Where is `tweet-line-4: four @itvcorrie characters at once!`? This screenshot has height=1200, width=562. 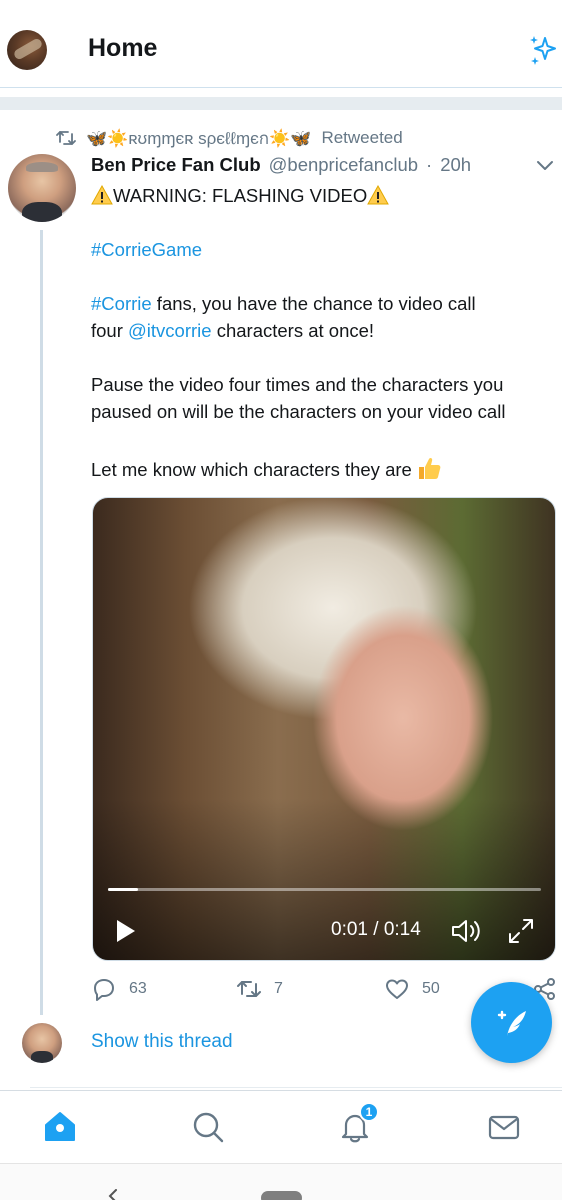 tweet-line-4: four @itvcorrie characters at once! is located at coordinates (232, 331).